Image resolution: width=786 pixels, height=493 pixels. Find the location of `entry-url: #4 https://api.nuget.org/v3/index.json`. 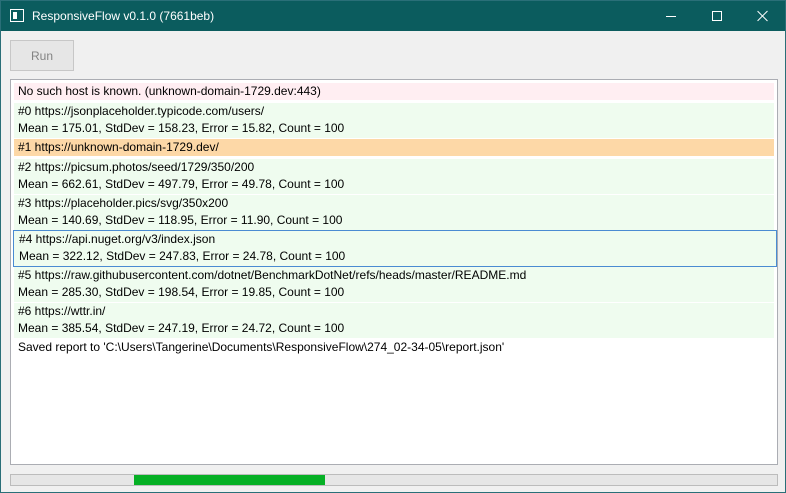

entry-url: #4 https://api.nuget.org/v3/index.json is located at coordinates (117, 239).